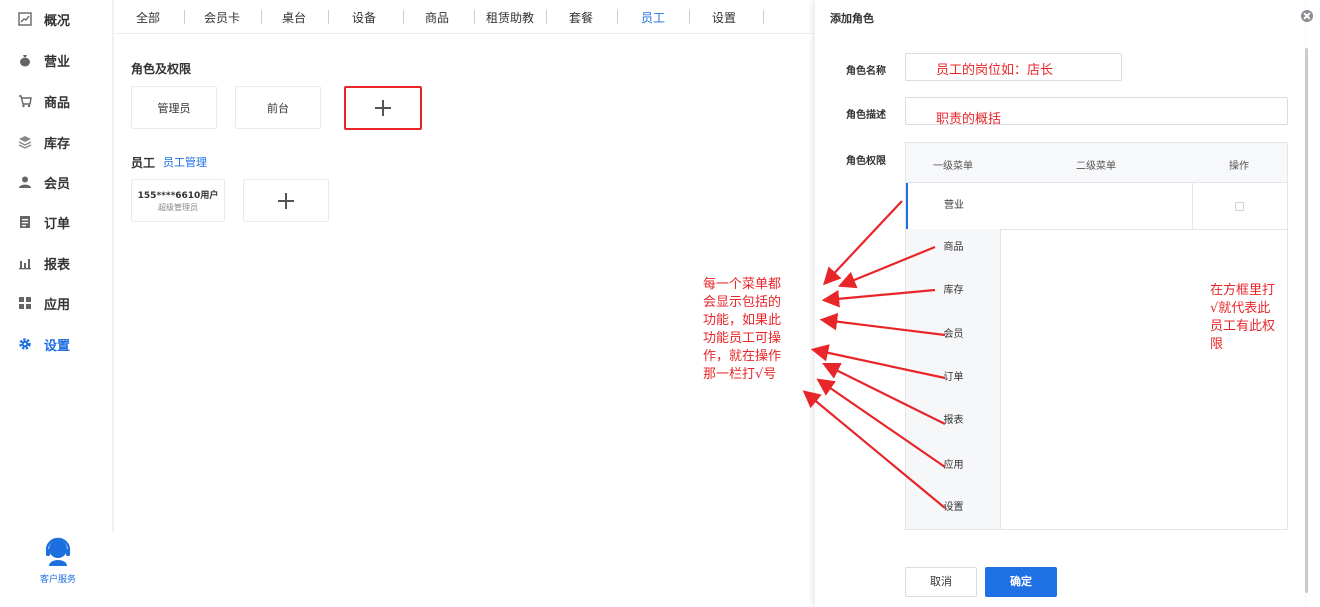 The height and width of the screenshot is (607, 1320). I want to click on tab-package: 套餐, so click(581, 17).